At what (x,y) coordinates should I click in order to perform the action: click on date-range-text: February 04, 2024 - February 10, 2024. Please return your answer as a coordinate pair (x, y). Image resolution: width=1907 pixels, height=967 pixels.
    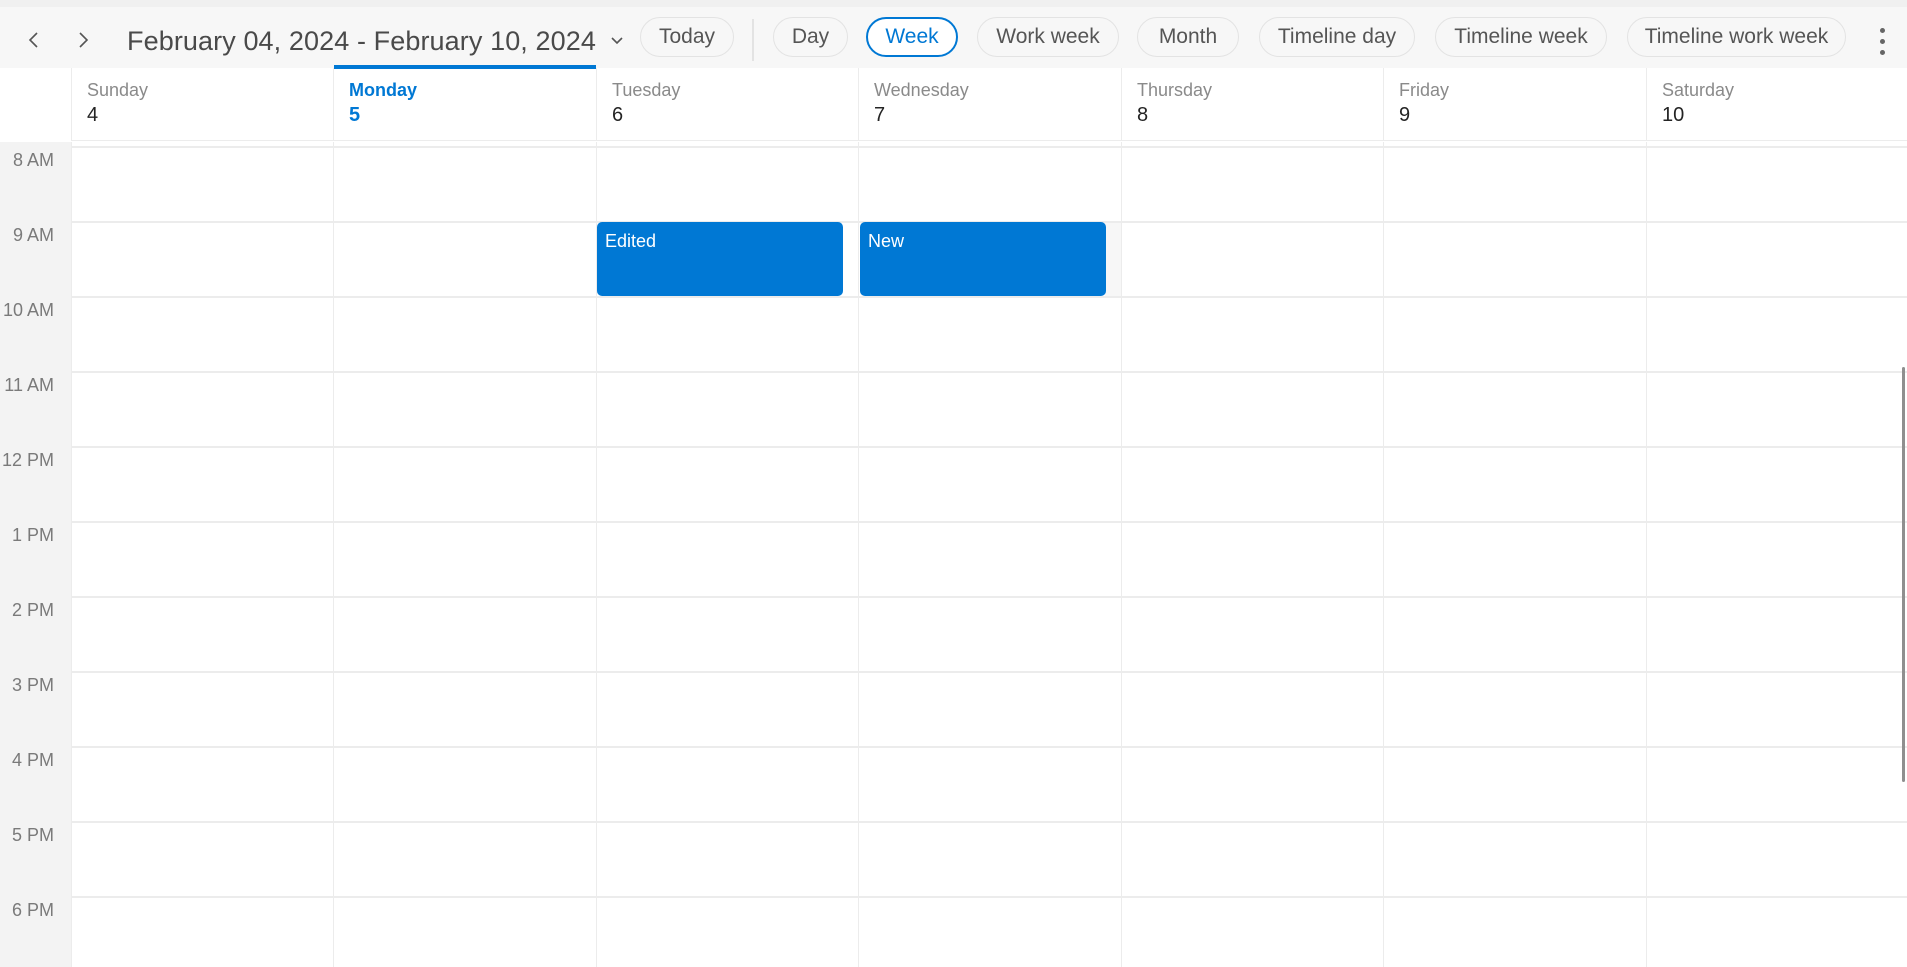
    Looking at the image, I should click on (361, 40).